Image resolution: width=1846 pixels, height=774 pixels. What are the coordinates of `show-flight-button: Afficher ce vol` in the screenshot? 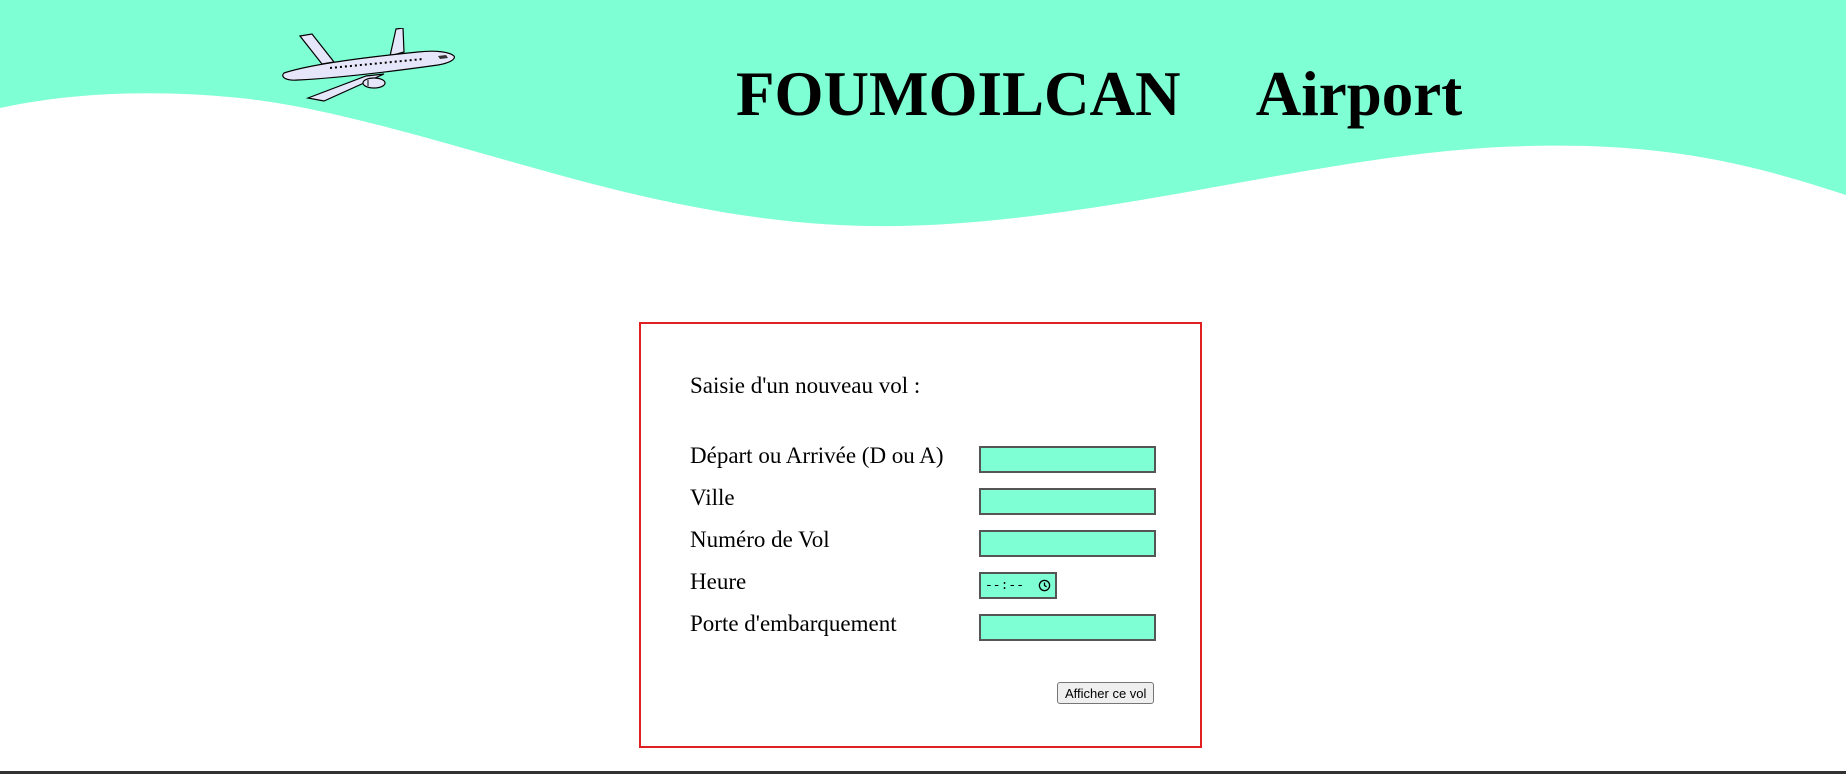 It's located at (1106, 693).